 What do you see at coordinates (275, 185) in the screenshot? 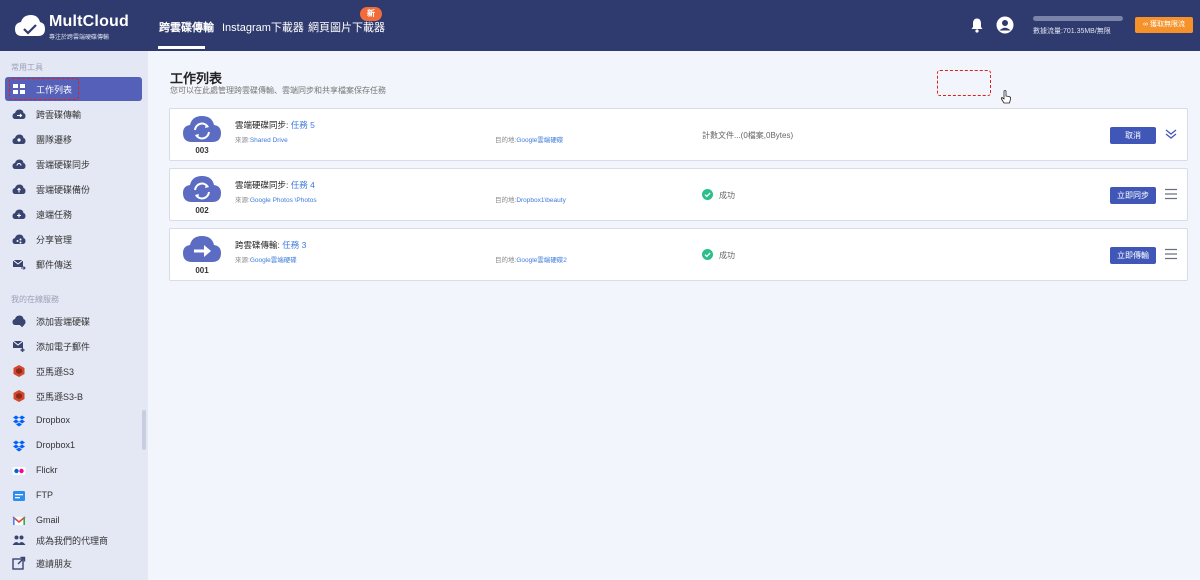
I see `task-title: 雲端硬碟同步: 任務 4` at bounding box center [275, 185].